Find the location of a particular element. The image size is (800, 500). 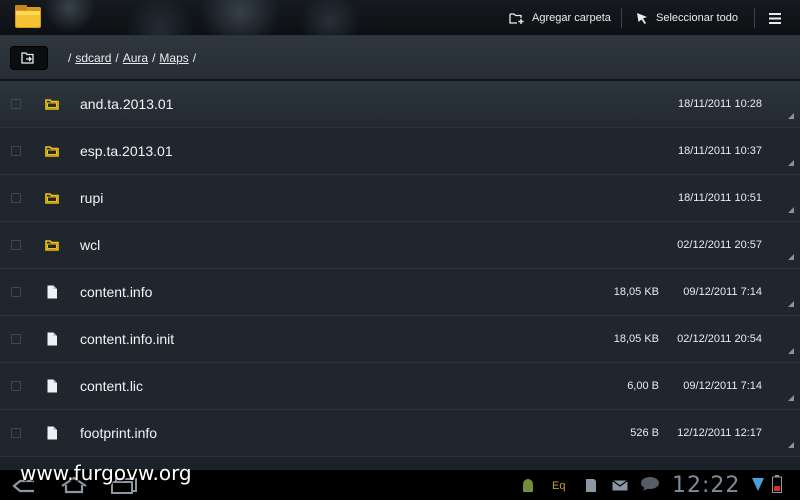

status-clock: 12:22 is located at coordinates (706, 485).